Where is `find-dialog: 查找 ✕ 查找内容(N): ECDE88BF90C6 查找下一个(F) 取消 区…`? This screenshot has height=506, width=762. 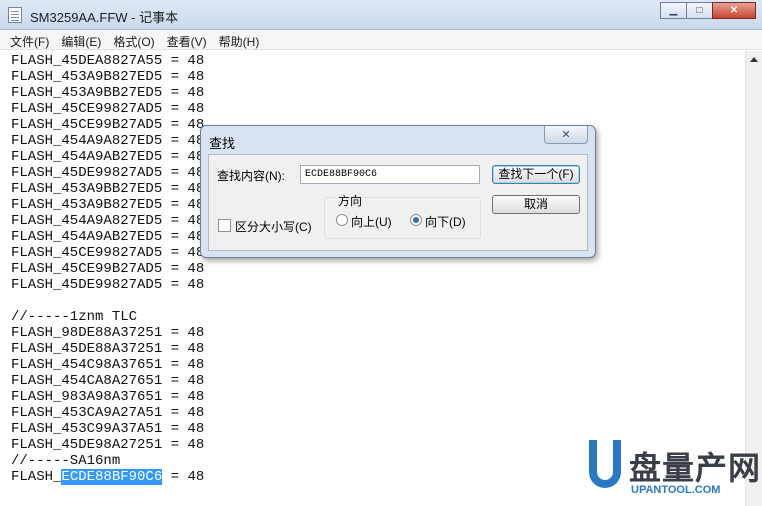
find-dialog: 查找 ✕ 查找内容(N): ECDE88BF90C6 查找下一个(F) 取消 区… is located at coordinates (398, 191).